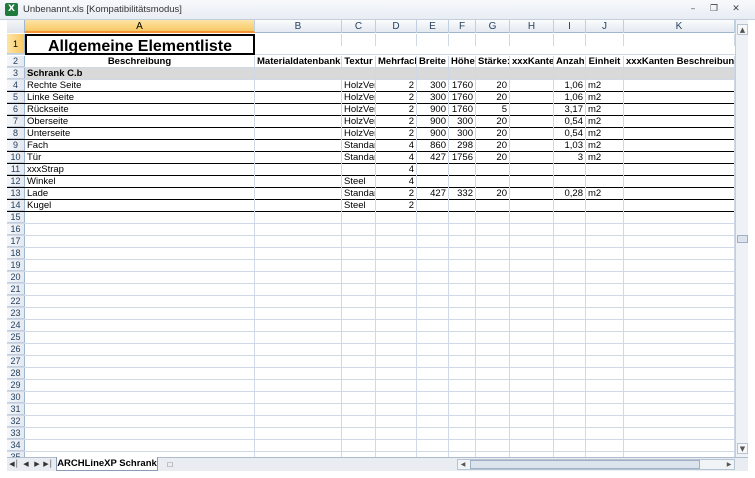 The height and width of the screenshot is (478, 755). I want to click on cell-g27, so click(493, 362).